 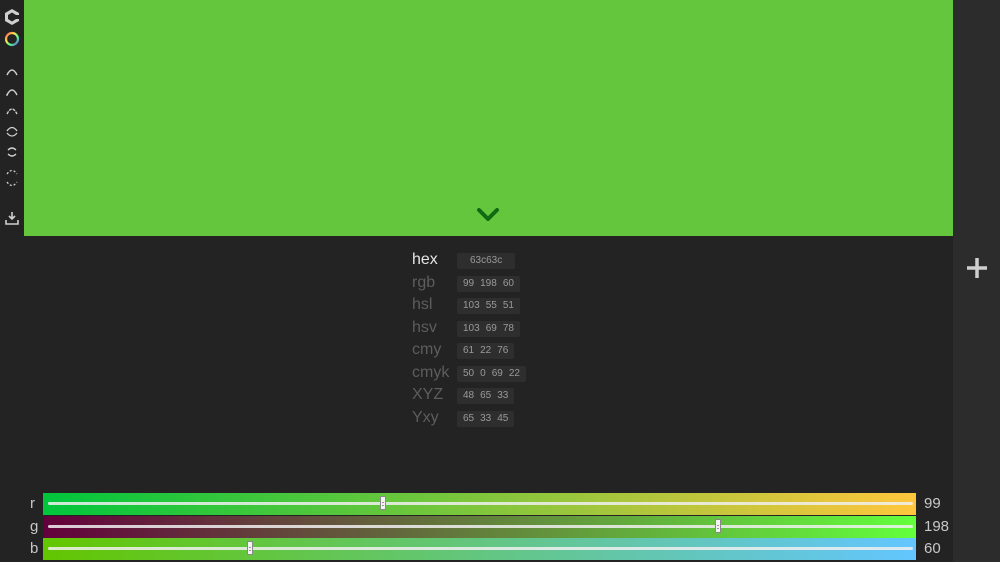 I want to click on format-values: 103 55 51, so click(x=488, y=306).